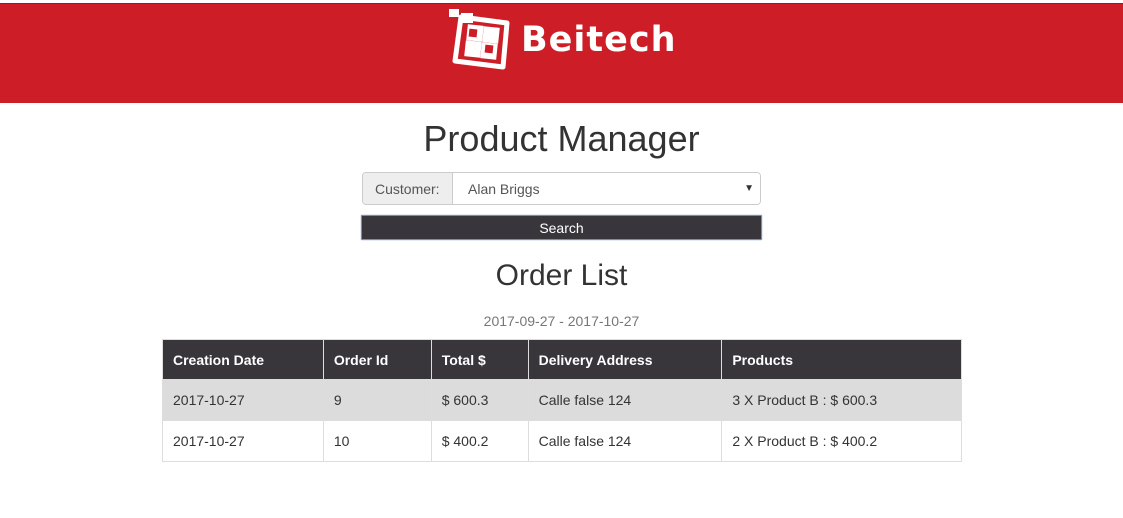  What do you see at coordinates (479, 359) in the screenshot?
I see `column-header-total: Total $` at bounding box center [479, 359].